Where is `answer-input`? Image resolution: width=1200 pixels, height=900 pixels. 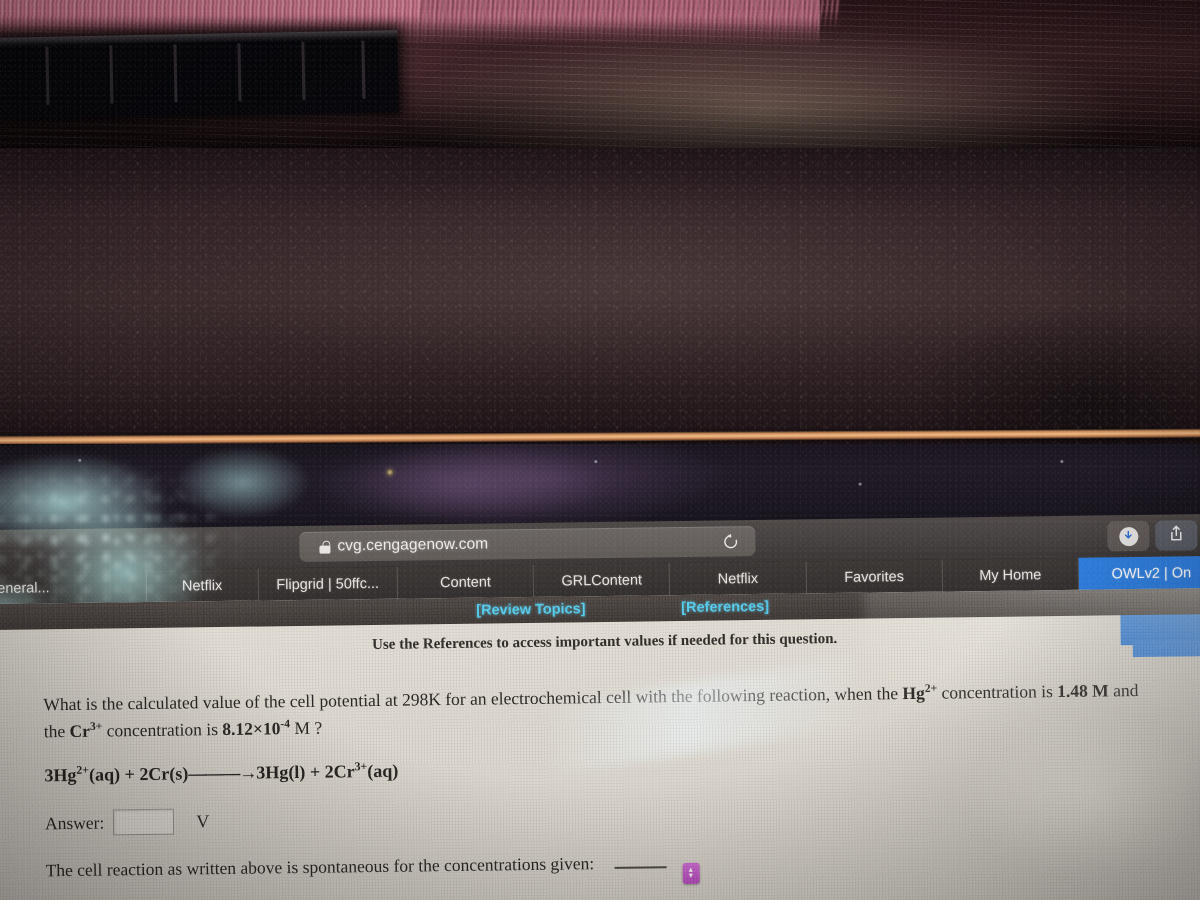
answer-input is located at coordinates (144, 822).